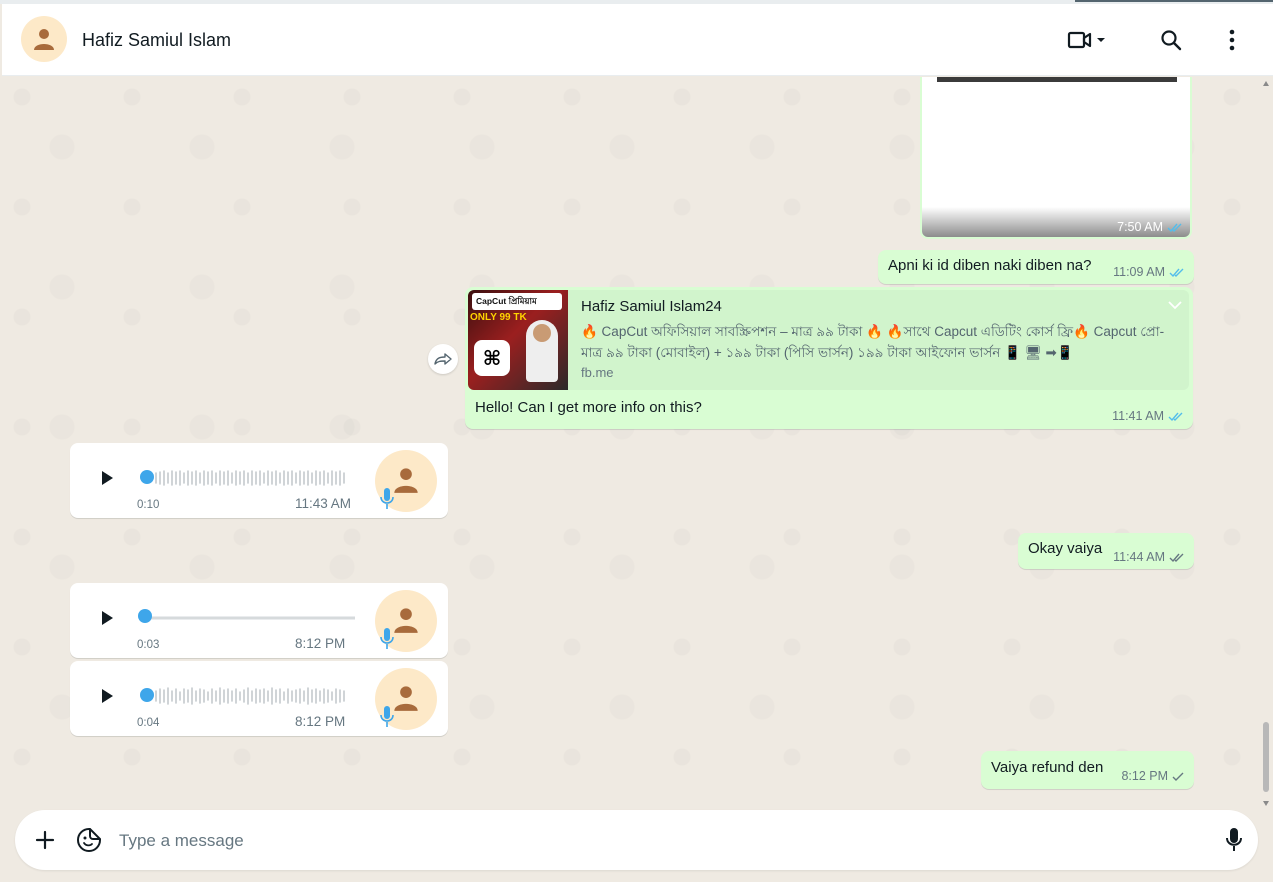  Describe the element at coordinates (659, 841) in the screenshot. I see `message-input` at that location.